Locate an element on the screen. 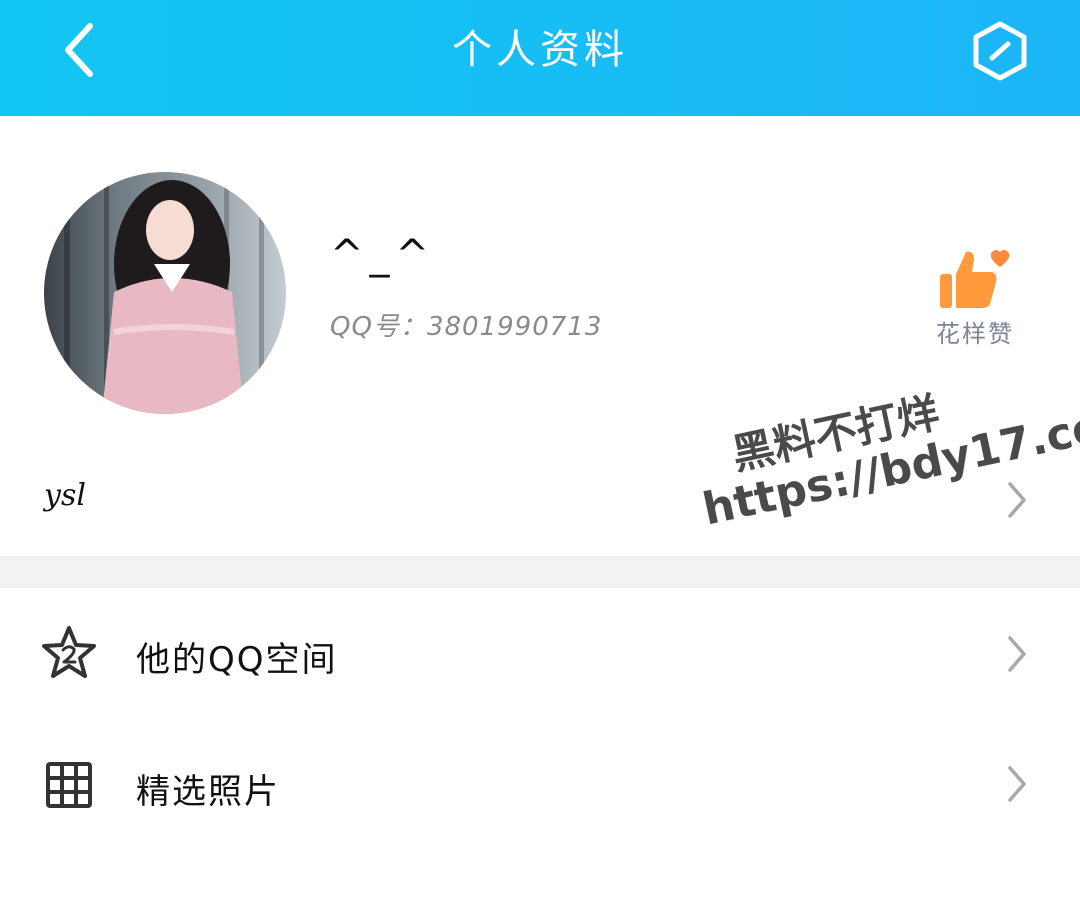 The image size is (1080, 904). signature-row: ysl is located at coordinates (540, 500).